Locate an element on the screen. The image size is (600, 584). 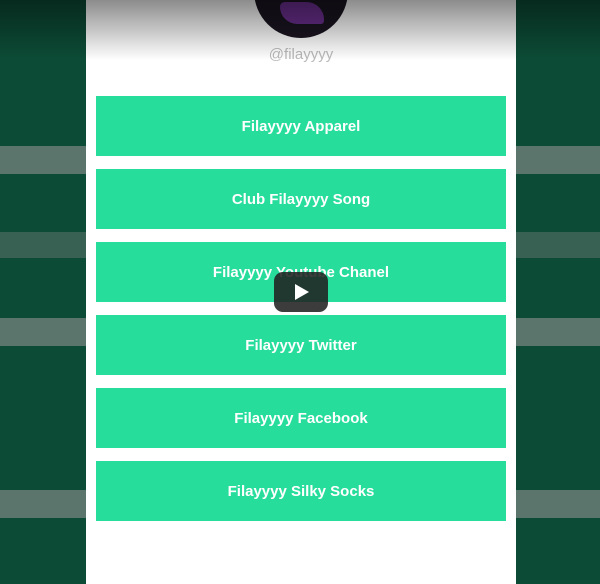
avatar is located at coordinates (301, 19).